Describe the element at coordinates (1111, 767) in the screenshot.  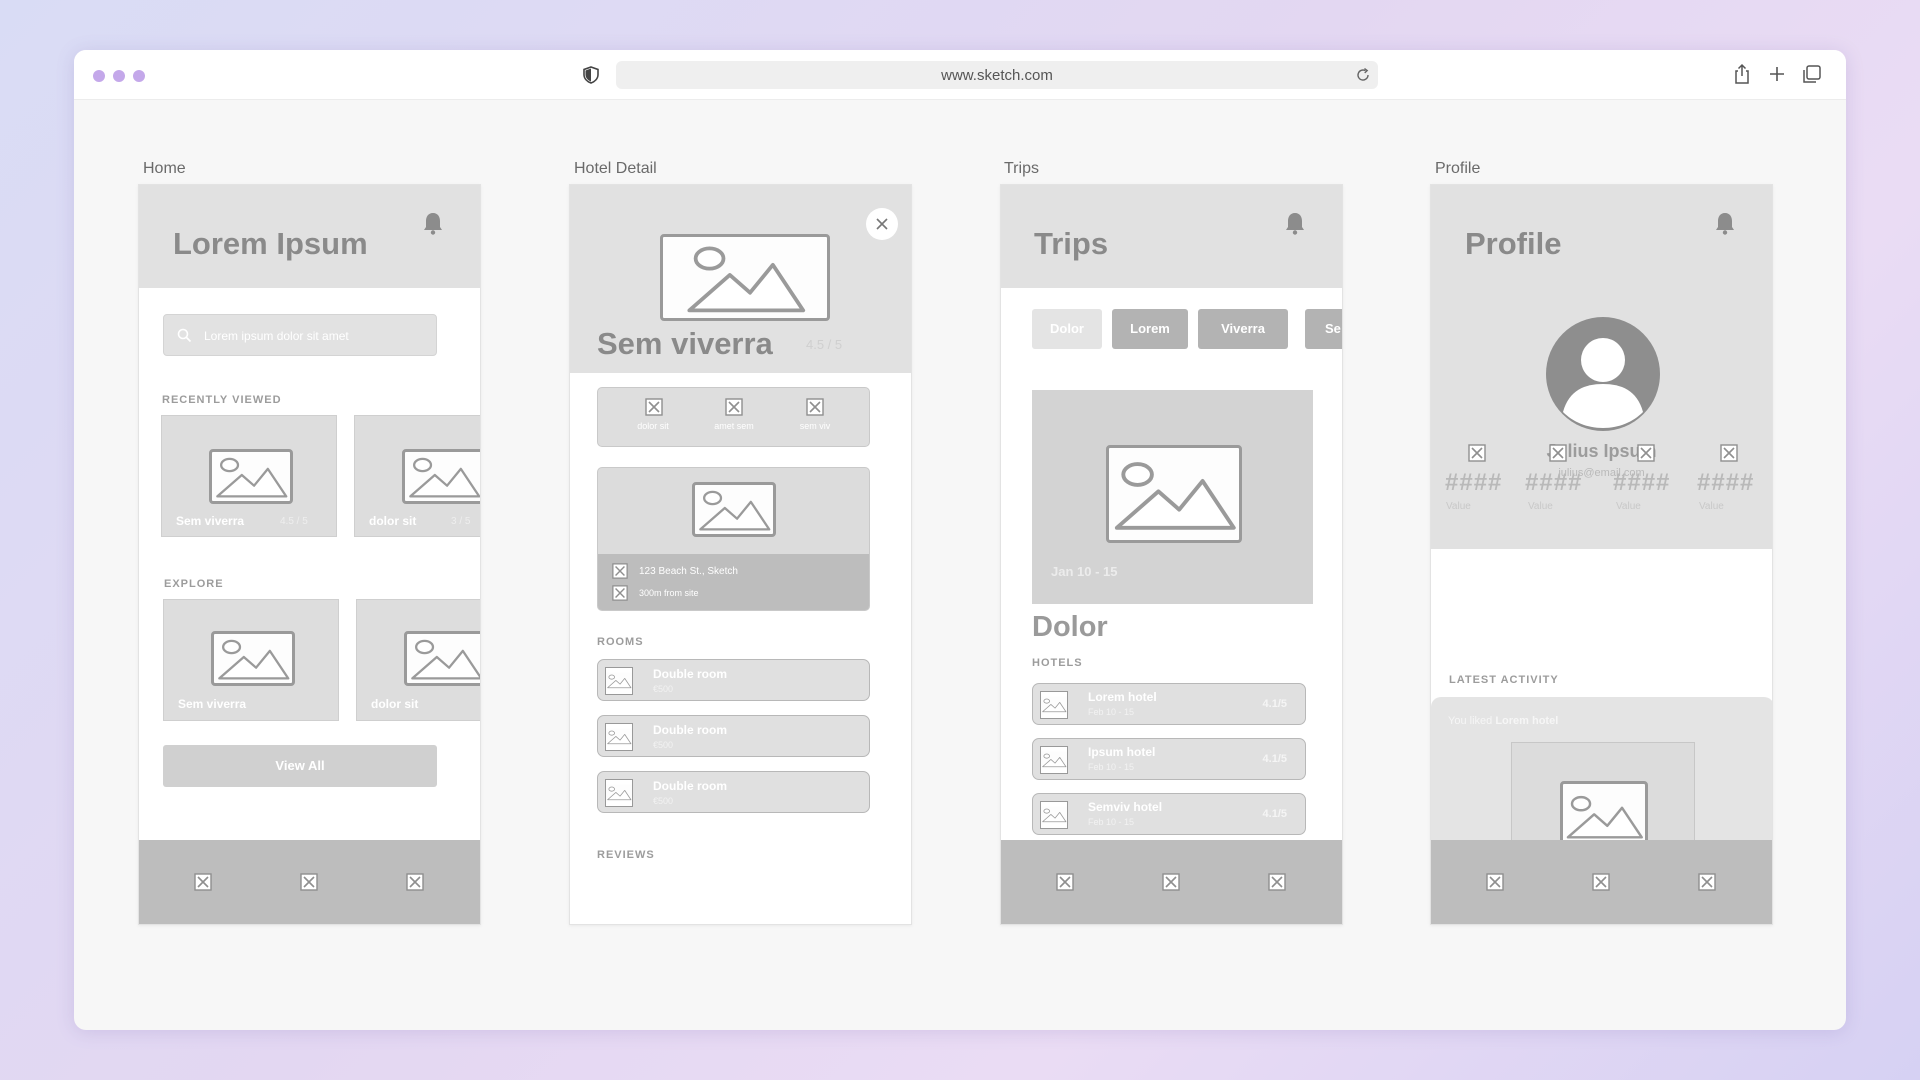
I see `hotel-dates: Feb 10 - 15` at that location.